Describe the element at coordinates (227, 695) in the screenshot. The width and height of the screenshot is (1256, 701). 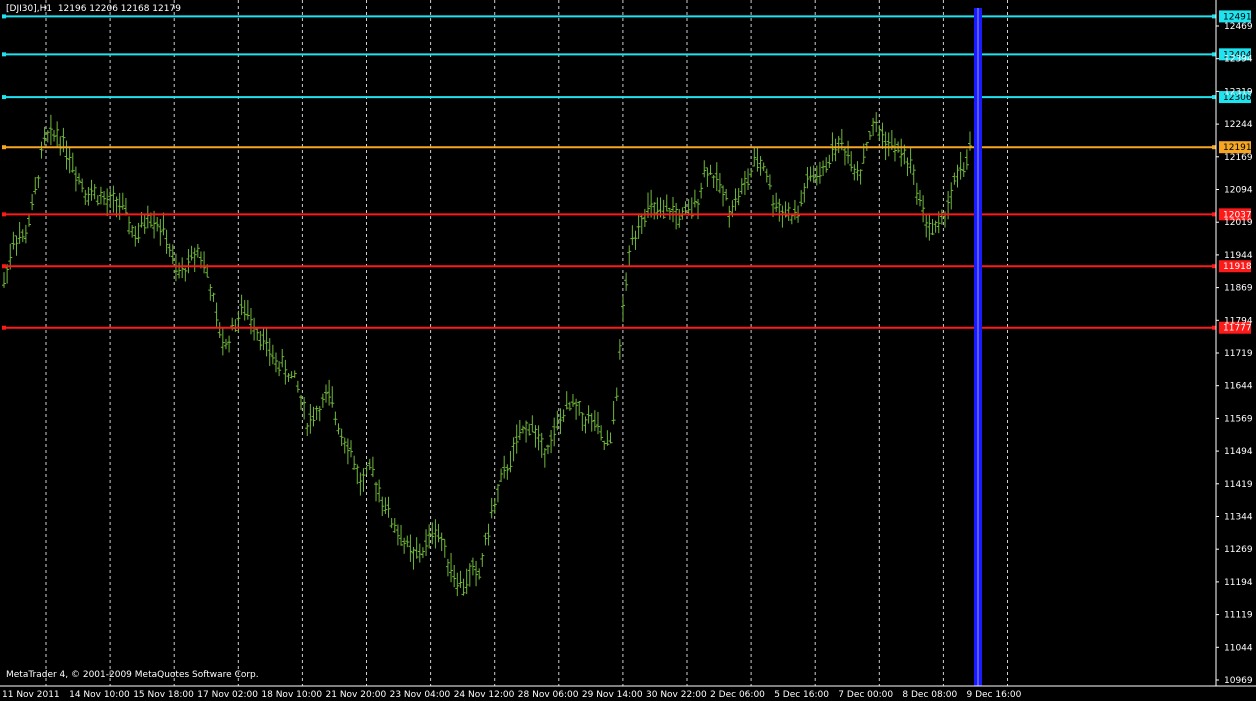
I see `time-tick-label: 17 Nov 02:00` at that location.